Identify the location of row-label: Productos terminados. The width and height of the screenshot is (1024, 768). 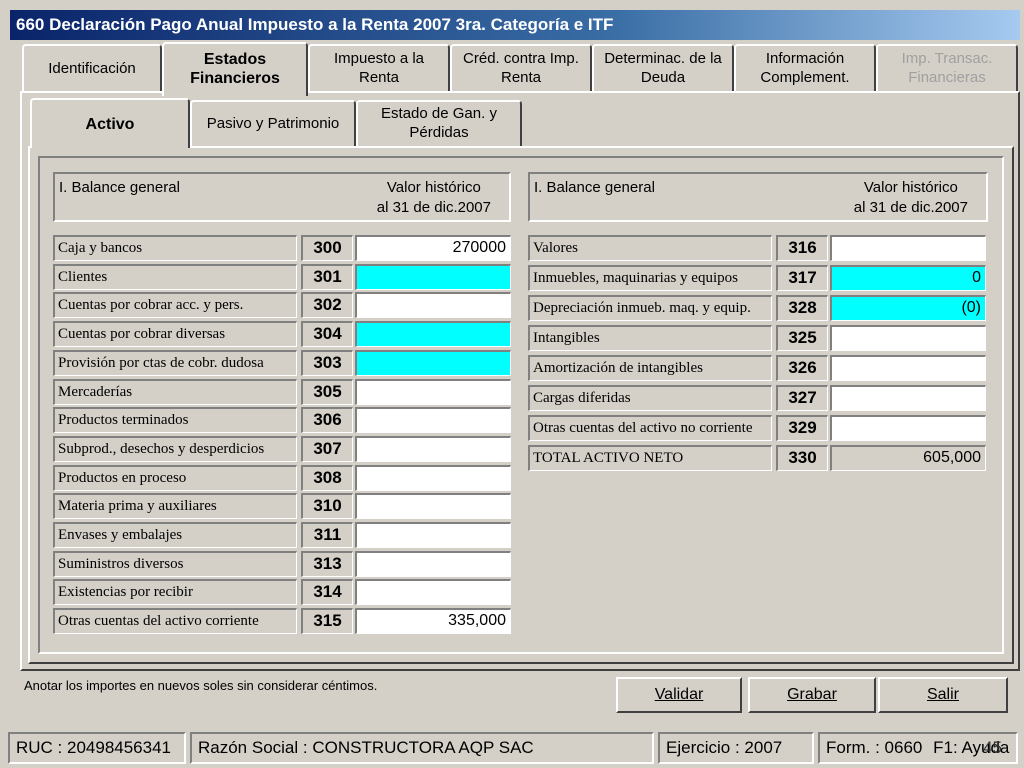
(175, 420).